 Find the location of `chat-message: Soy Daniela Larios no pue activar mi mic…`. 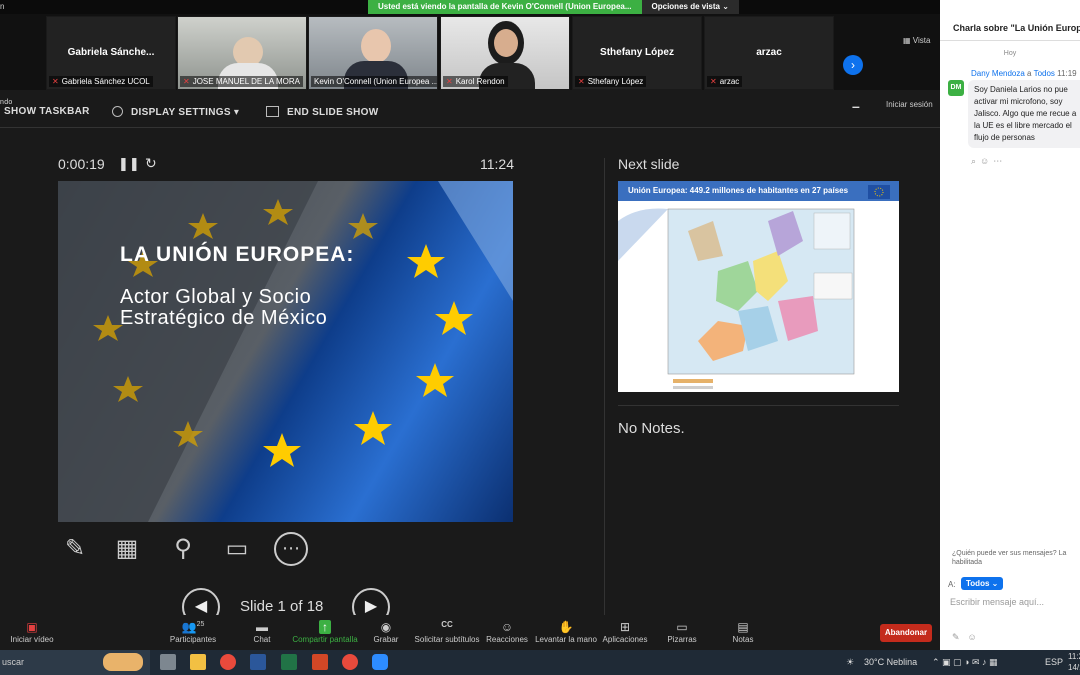

chat-message: Soy Daniela Larios no pue activar mi mic… is located at coordinates (1024, 114).